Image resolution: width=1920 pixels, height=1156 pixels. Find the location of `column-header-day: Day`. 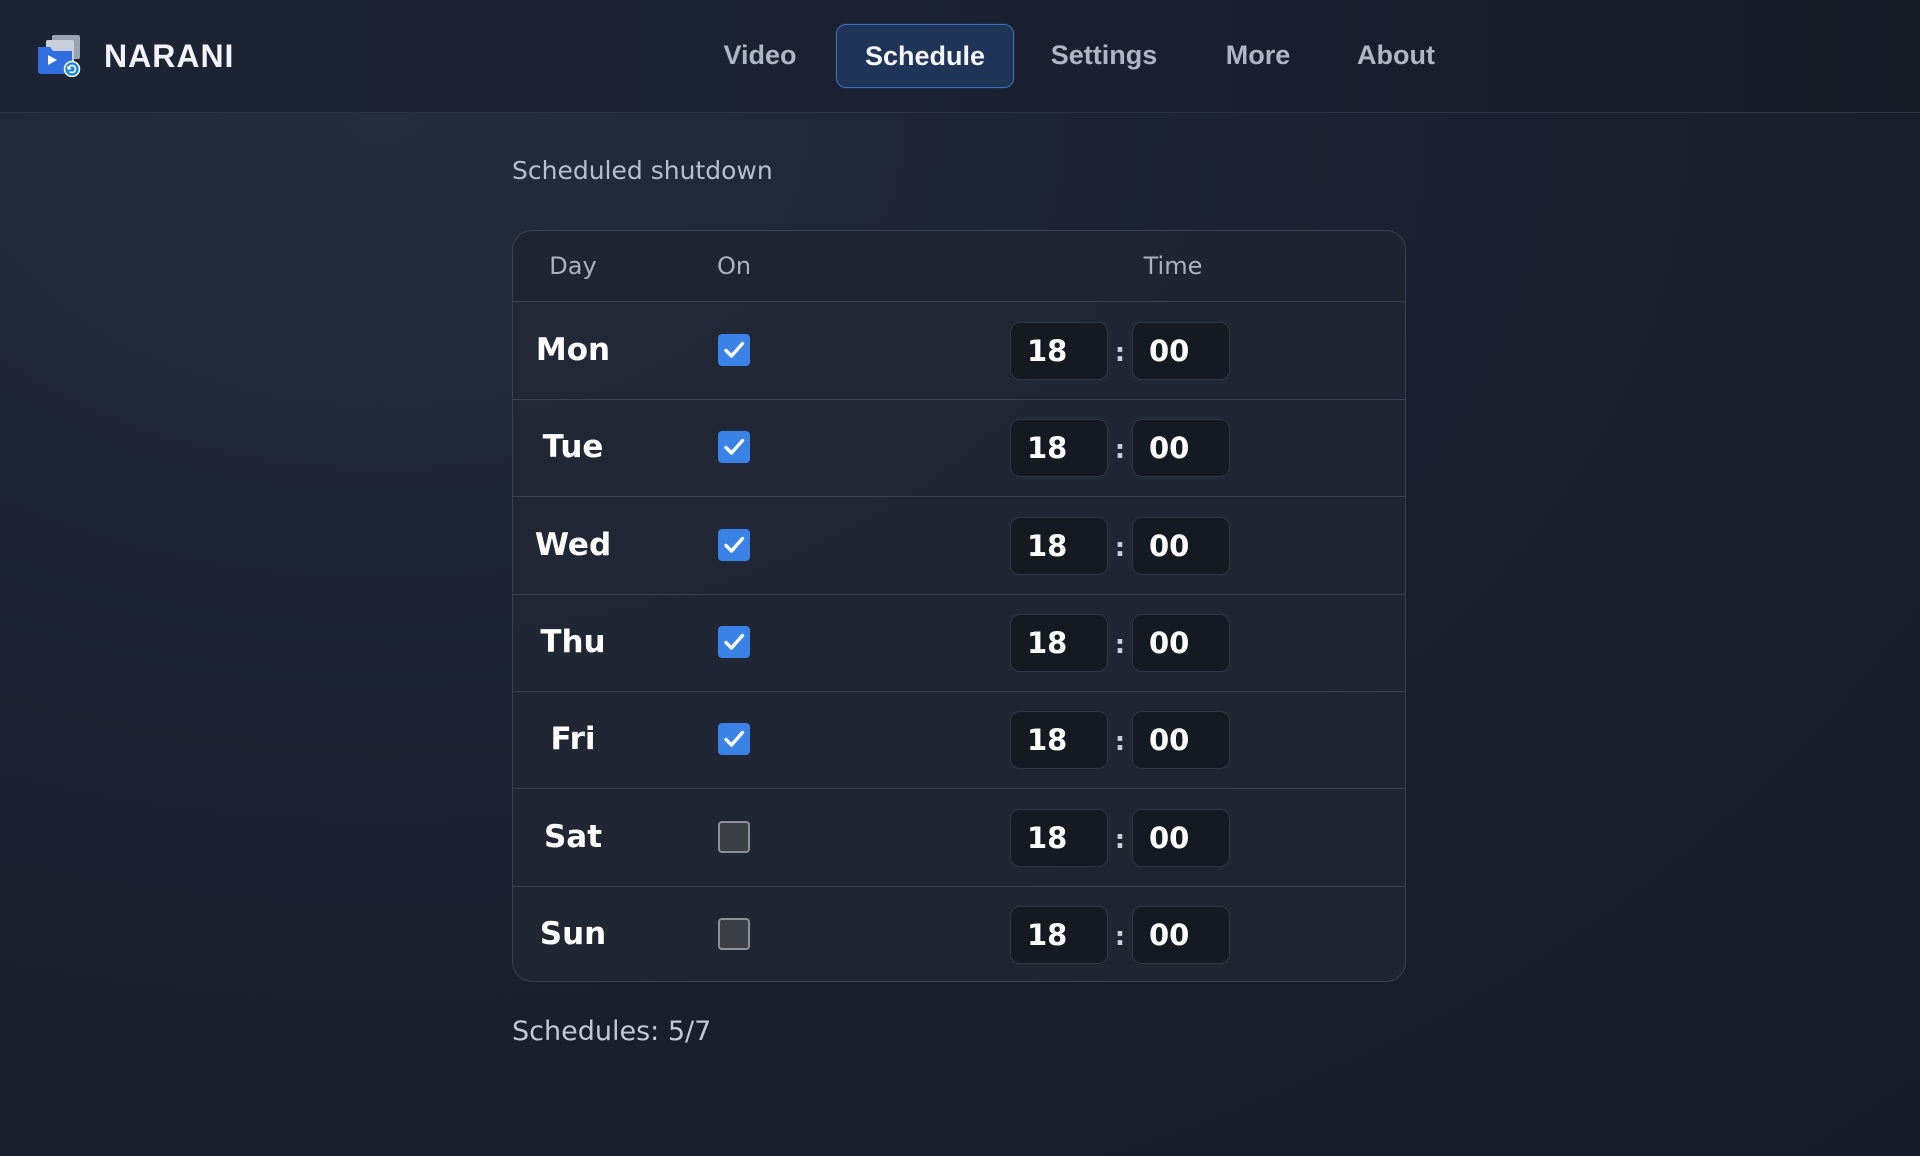

column-header-day: Day is located at coordinates (573, 266).